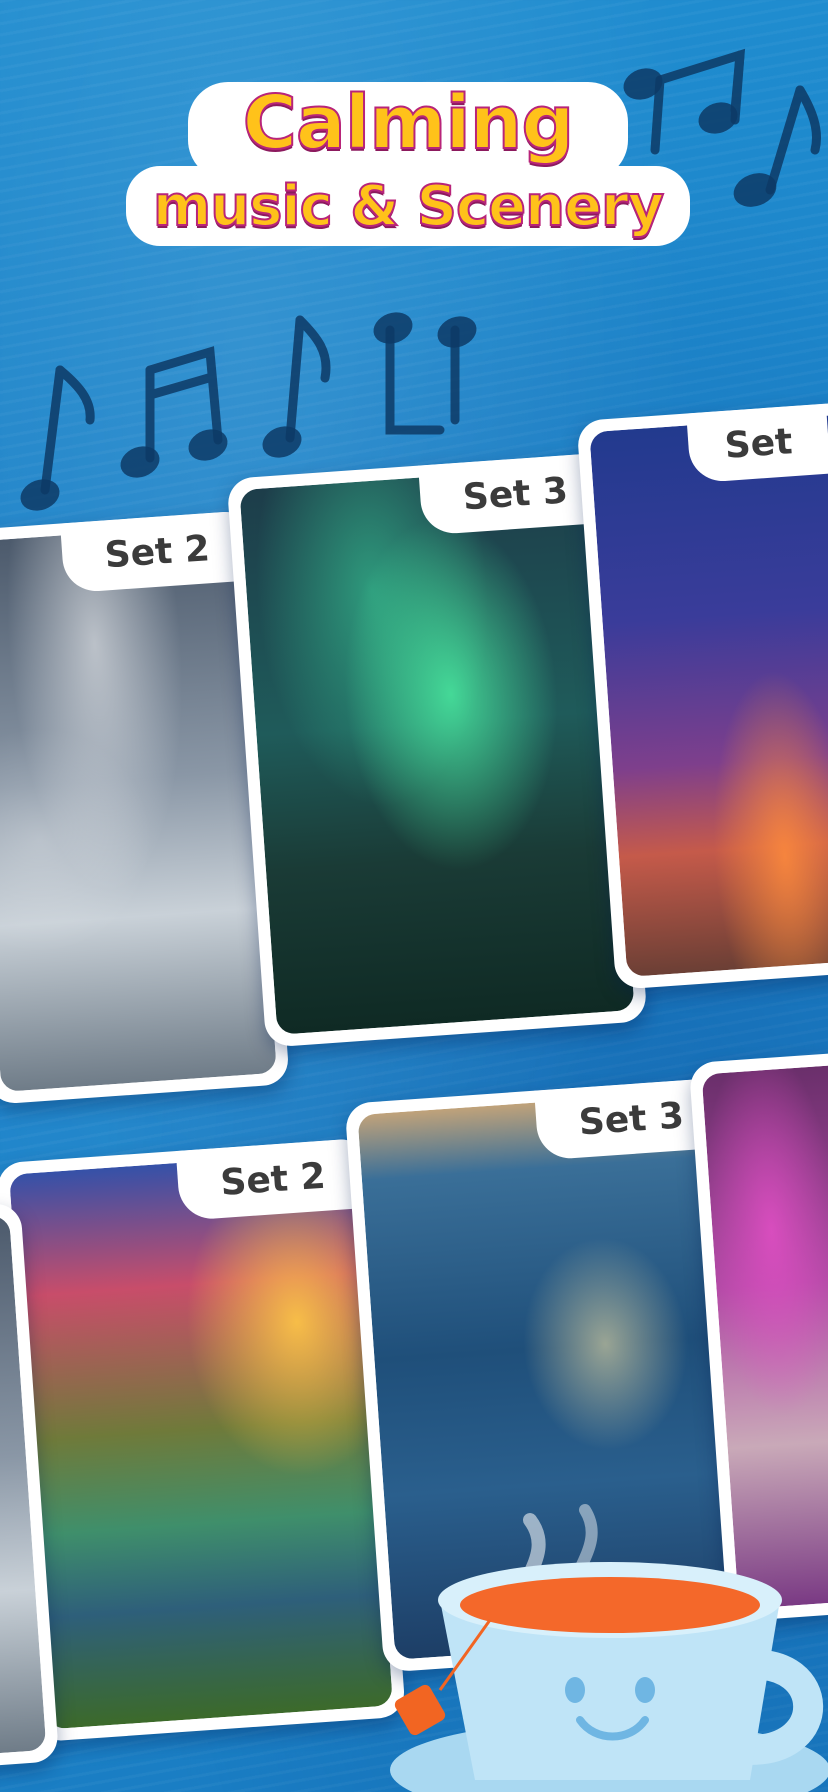 The width and height of the screenshot is (828, 1792). I want to click on scene-image-galaxy, so click(708, 695).